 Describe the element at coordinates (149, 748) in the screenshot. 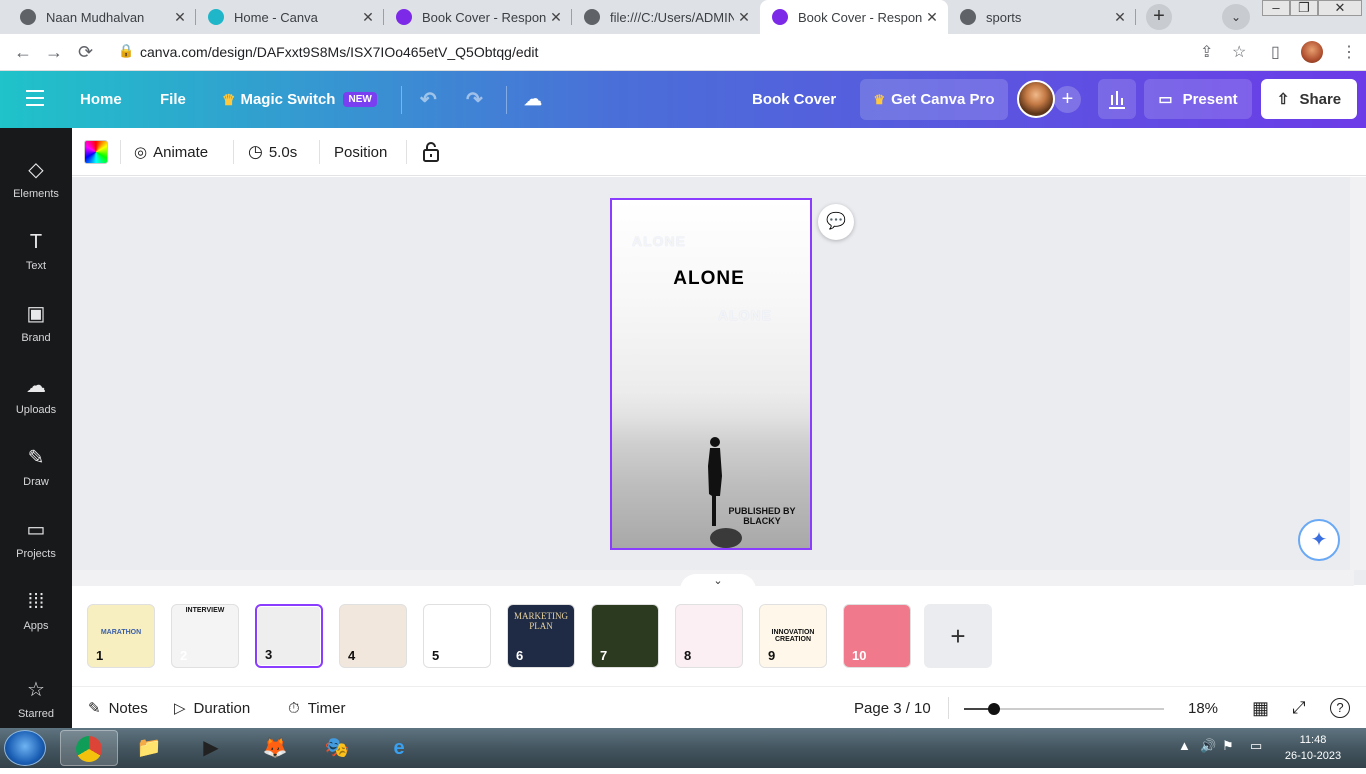

I see `file-explorer-taskbar-icon: 📁` at that location.